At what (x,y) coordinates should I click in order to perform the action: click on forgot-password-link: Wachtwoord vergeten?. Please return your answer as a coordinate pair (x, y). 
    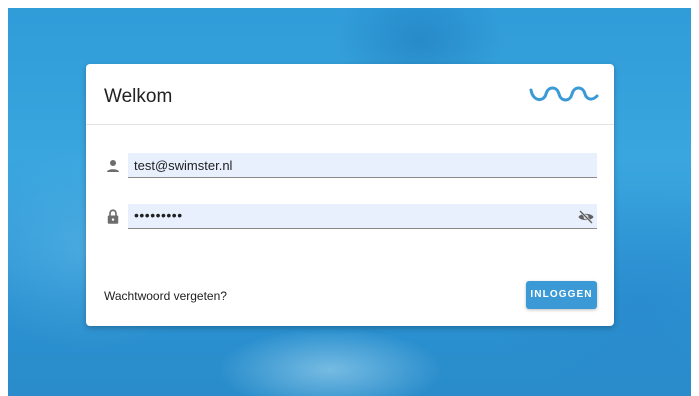
    Looking at the image, I should click on (165, 296).